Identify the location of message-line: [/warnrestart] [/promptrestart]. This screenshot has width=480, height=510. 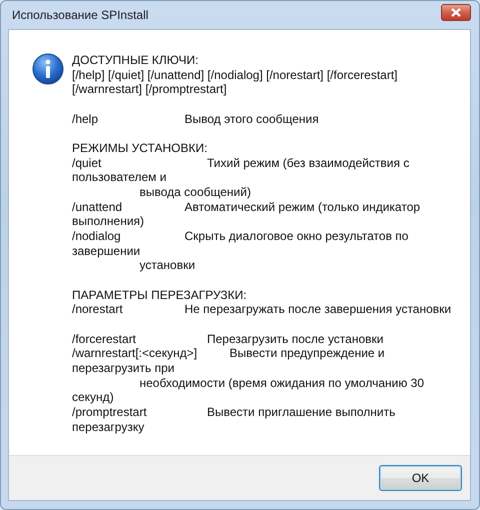
(150, 90).